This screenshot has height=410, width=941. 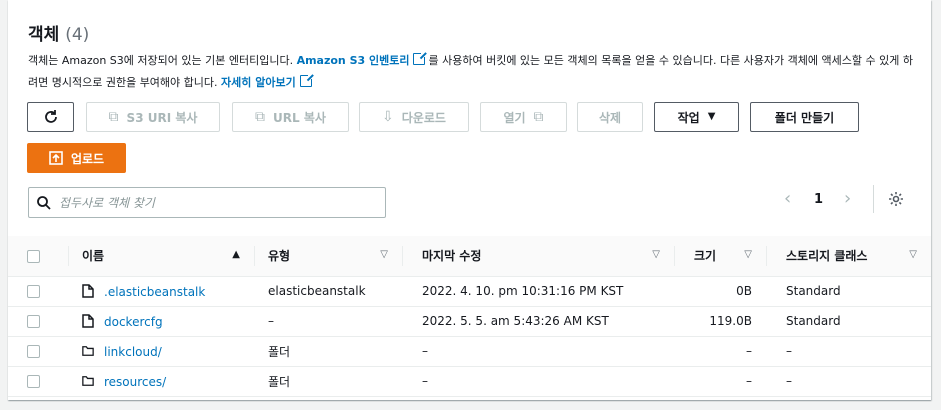 I want to click on caret-down-icon: ▼, so click(x=711, y=116).